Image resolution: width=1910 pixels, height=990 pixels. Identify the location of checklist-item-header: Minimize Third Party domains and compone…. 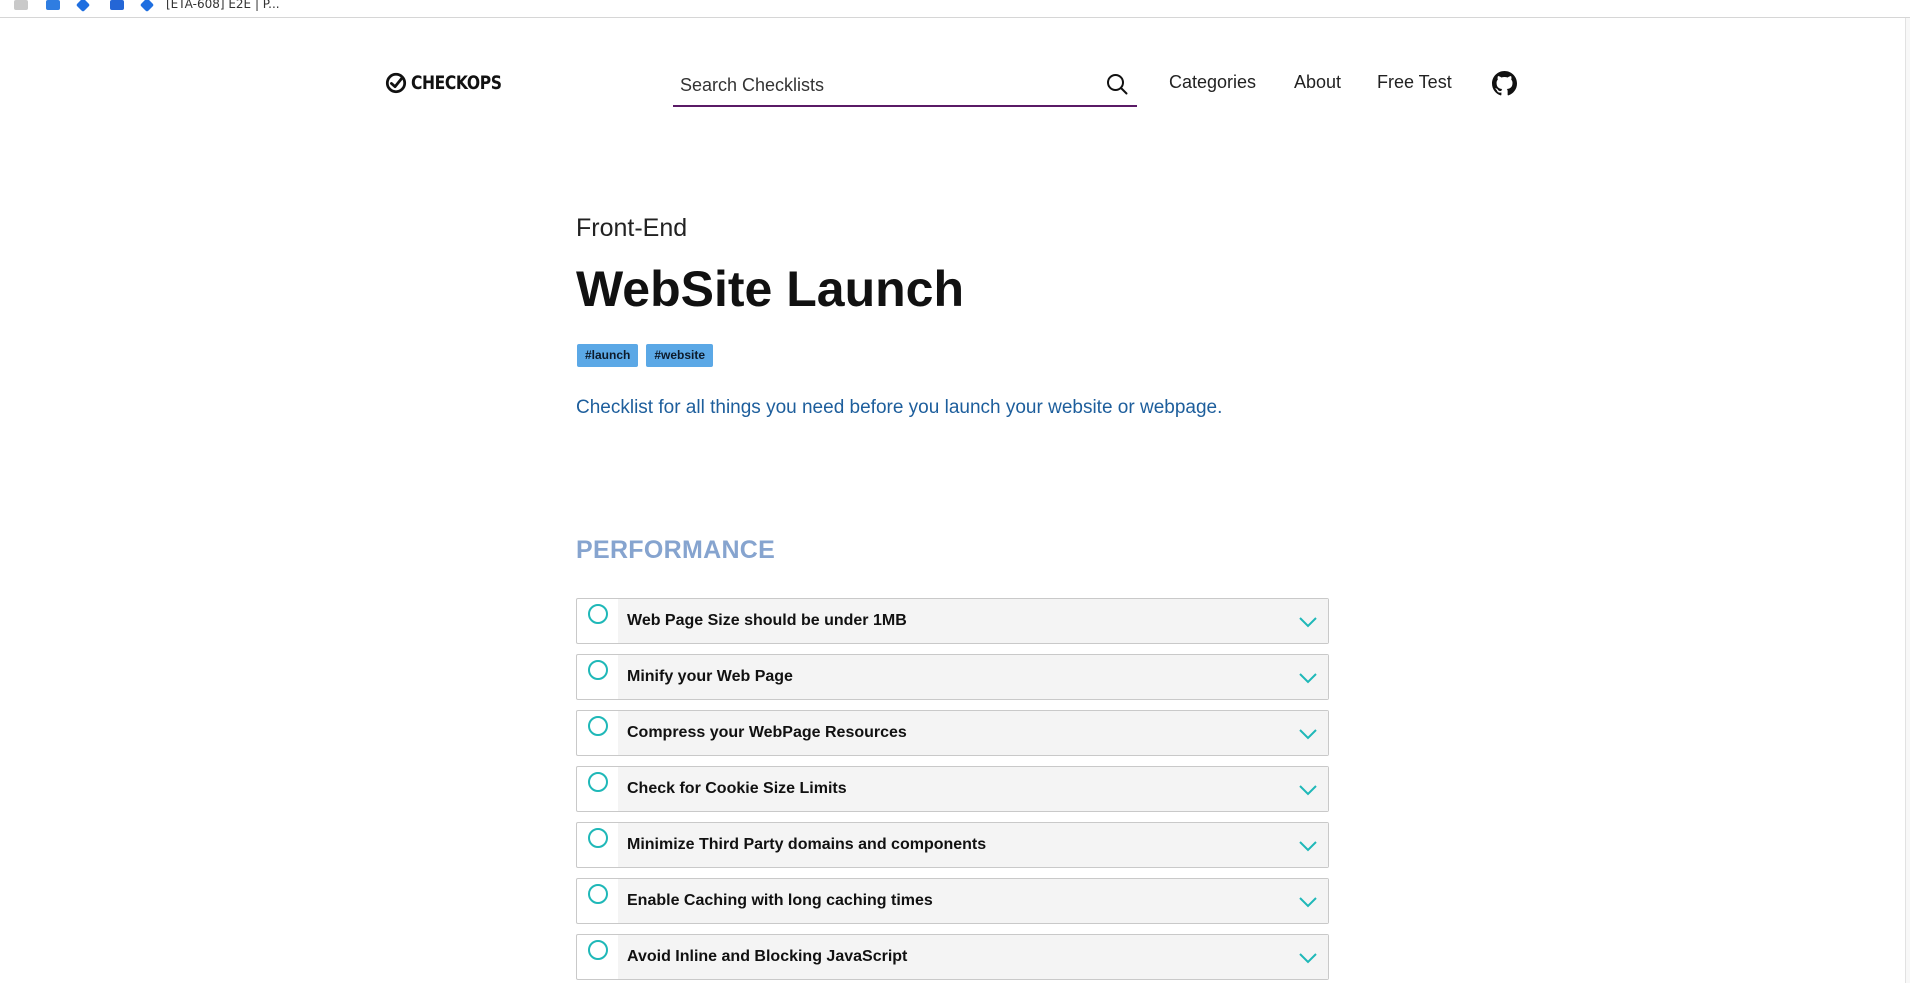
(973, 845).